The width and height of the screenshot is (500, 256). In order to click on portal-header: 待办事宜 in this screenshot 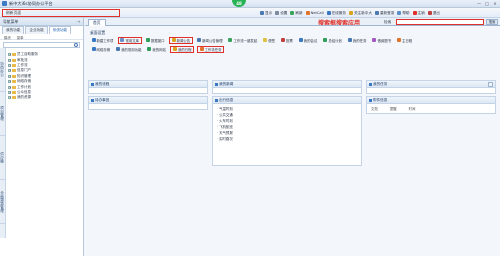, I will do `click(148, 100)`.